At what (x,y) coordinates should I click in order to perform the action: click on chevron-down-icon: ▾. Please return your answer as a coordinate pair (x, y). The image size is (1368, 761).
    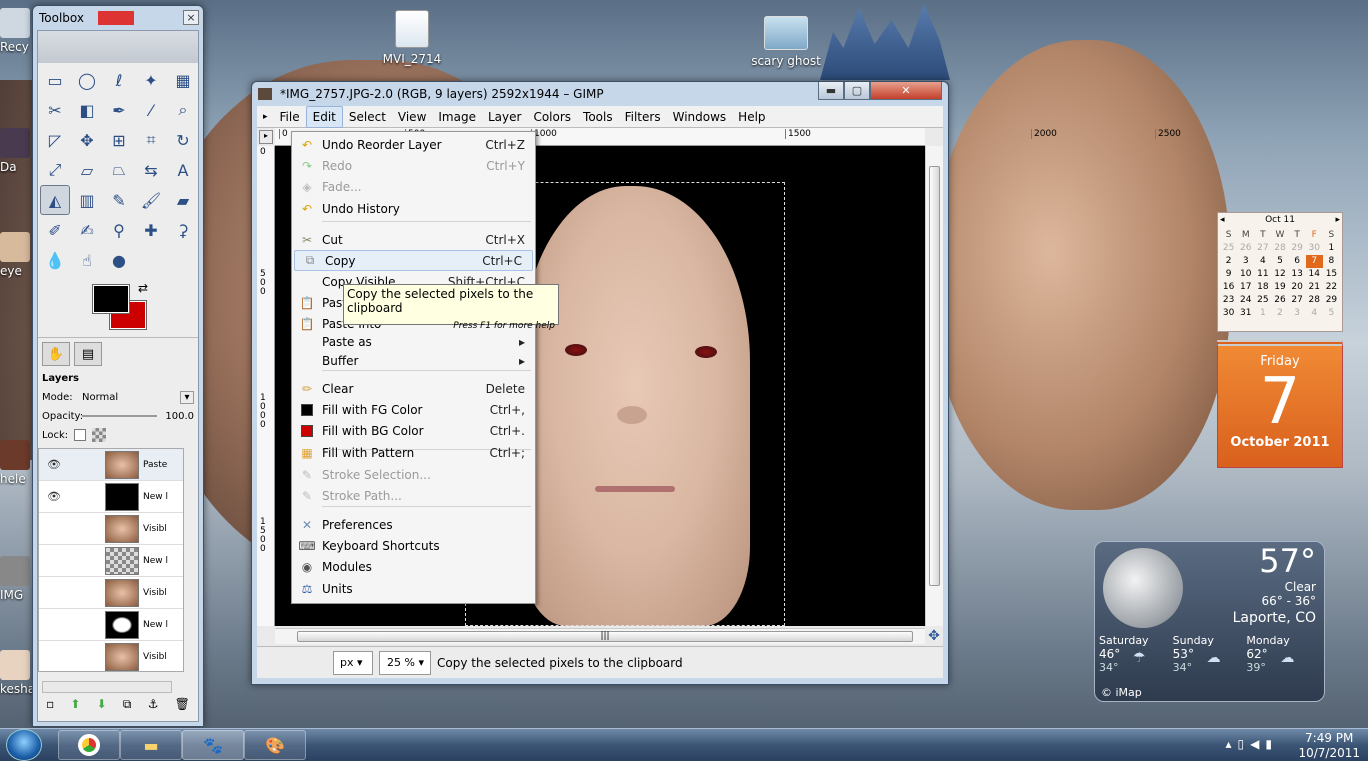
    Looking at the image, I should click on (187, 397).